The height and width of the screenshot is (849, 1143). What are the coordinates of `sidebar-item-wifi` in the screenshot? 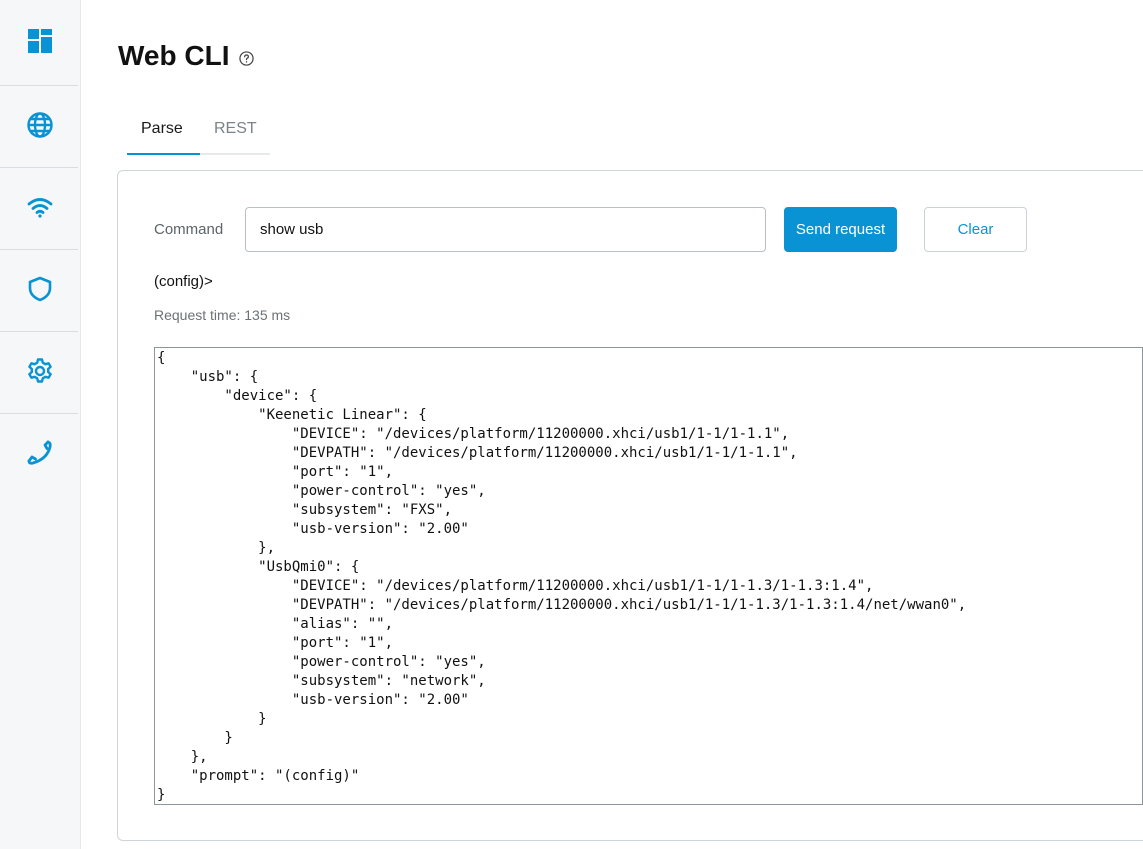 It's located at (40, 209).